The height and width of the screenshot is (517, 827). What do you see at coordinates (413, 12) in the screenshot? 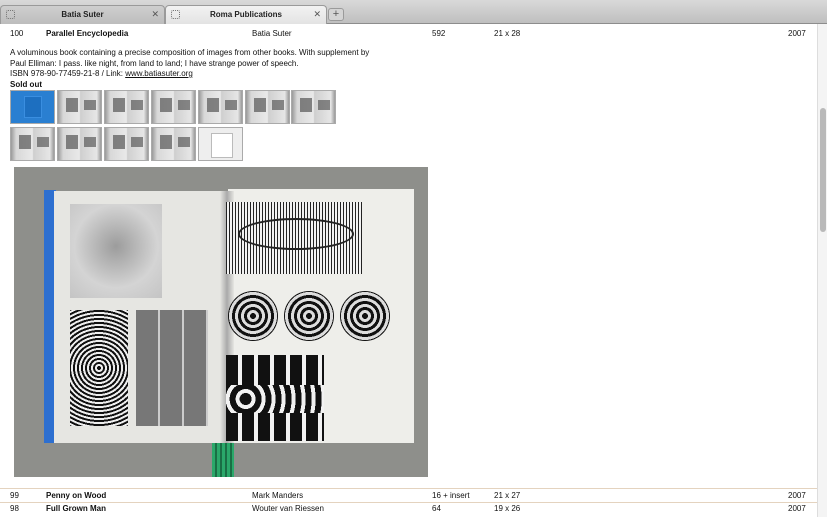
I see `tab-bar: Batia Suter ✕ Roma Publications ✕ +` at bounding box center [413, 12].